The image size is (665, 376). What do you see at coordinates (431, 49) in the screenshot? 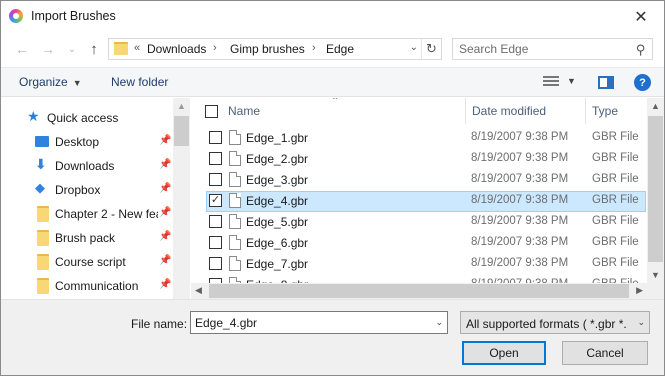
I see `refresh-button: ↻` at bounding box center [431, 49].